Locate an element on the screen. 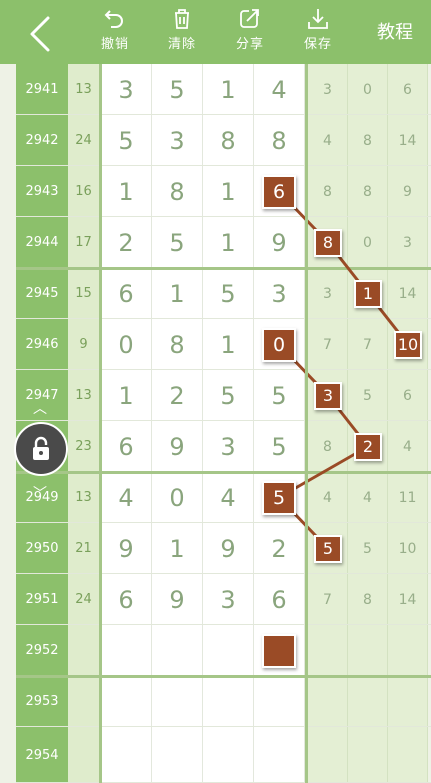  highlight-badge: 2 is located at coordinates (368, 446).